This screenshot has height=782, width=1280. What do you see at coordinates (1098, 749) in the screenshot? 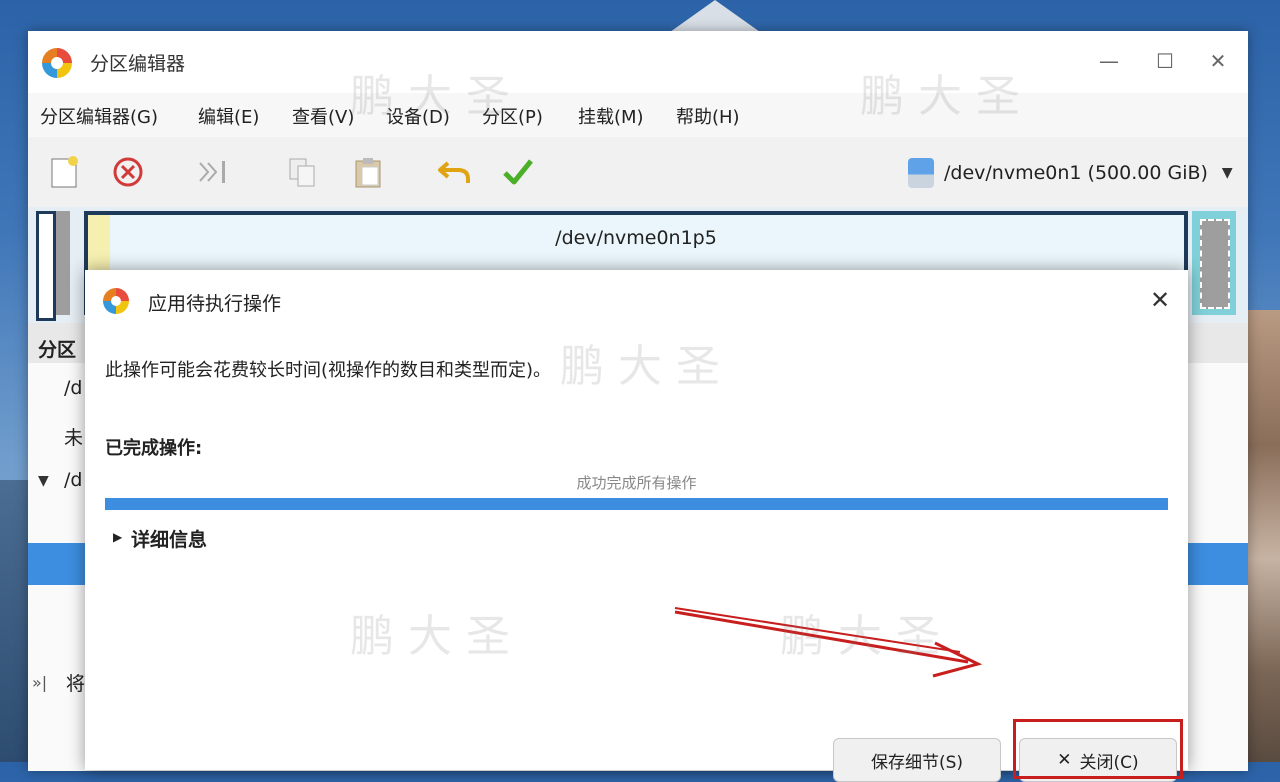
I see `annotation-highlight-box` at bounding box center [1098, 749].